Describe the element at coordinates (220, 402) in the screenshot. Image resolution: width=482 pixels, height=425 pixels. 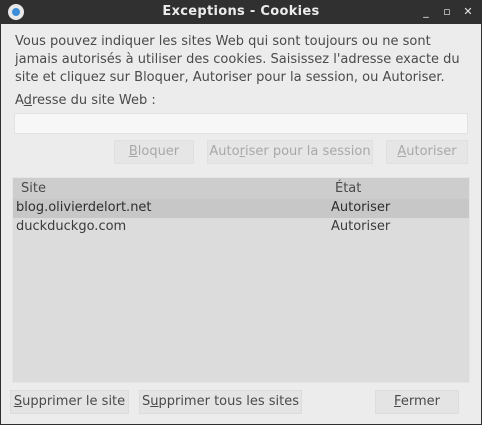
I see `remove-all-sites-button: Supprimer tous les sites` at that location.